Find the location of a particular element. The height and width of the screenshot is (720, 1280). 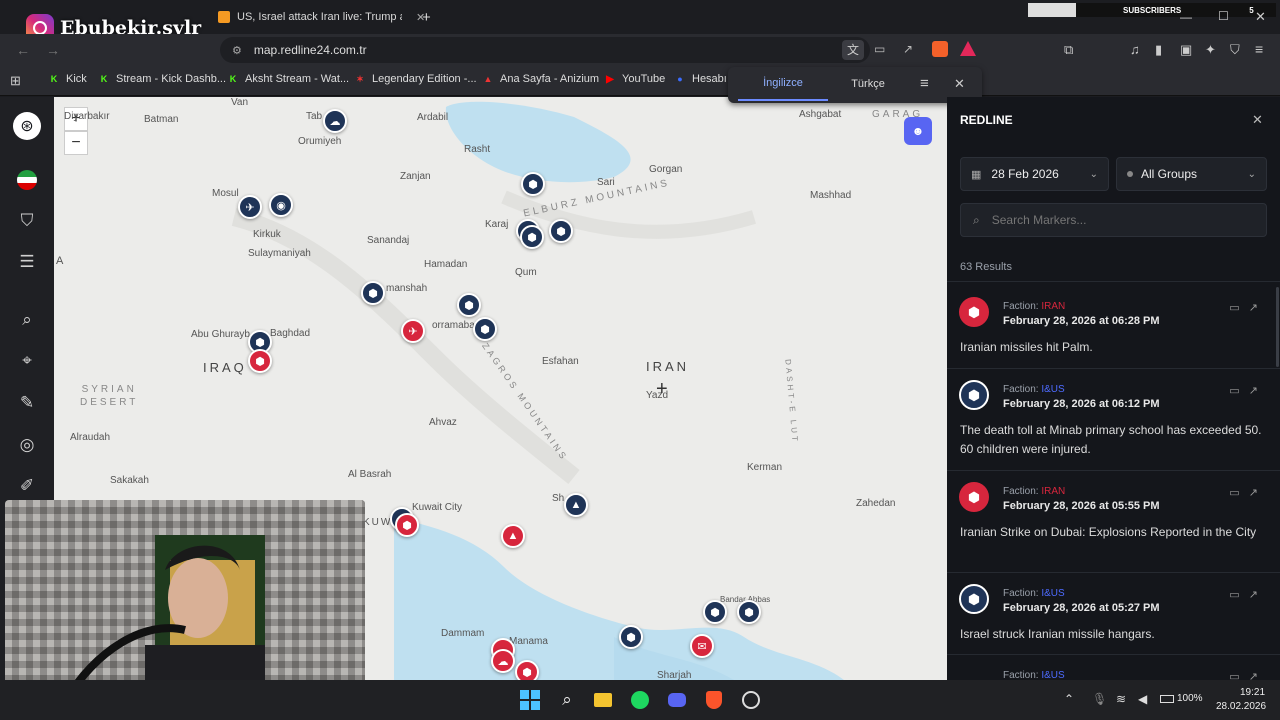

cast-icon: ▭ is located at coordinates (879, 49).